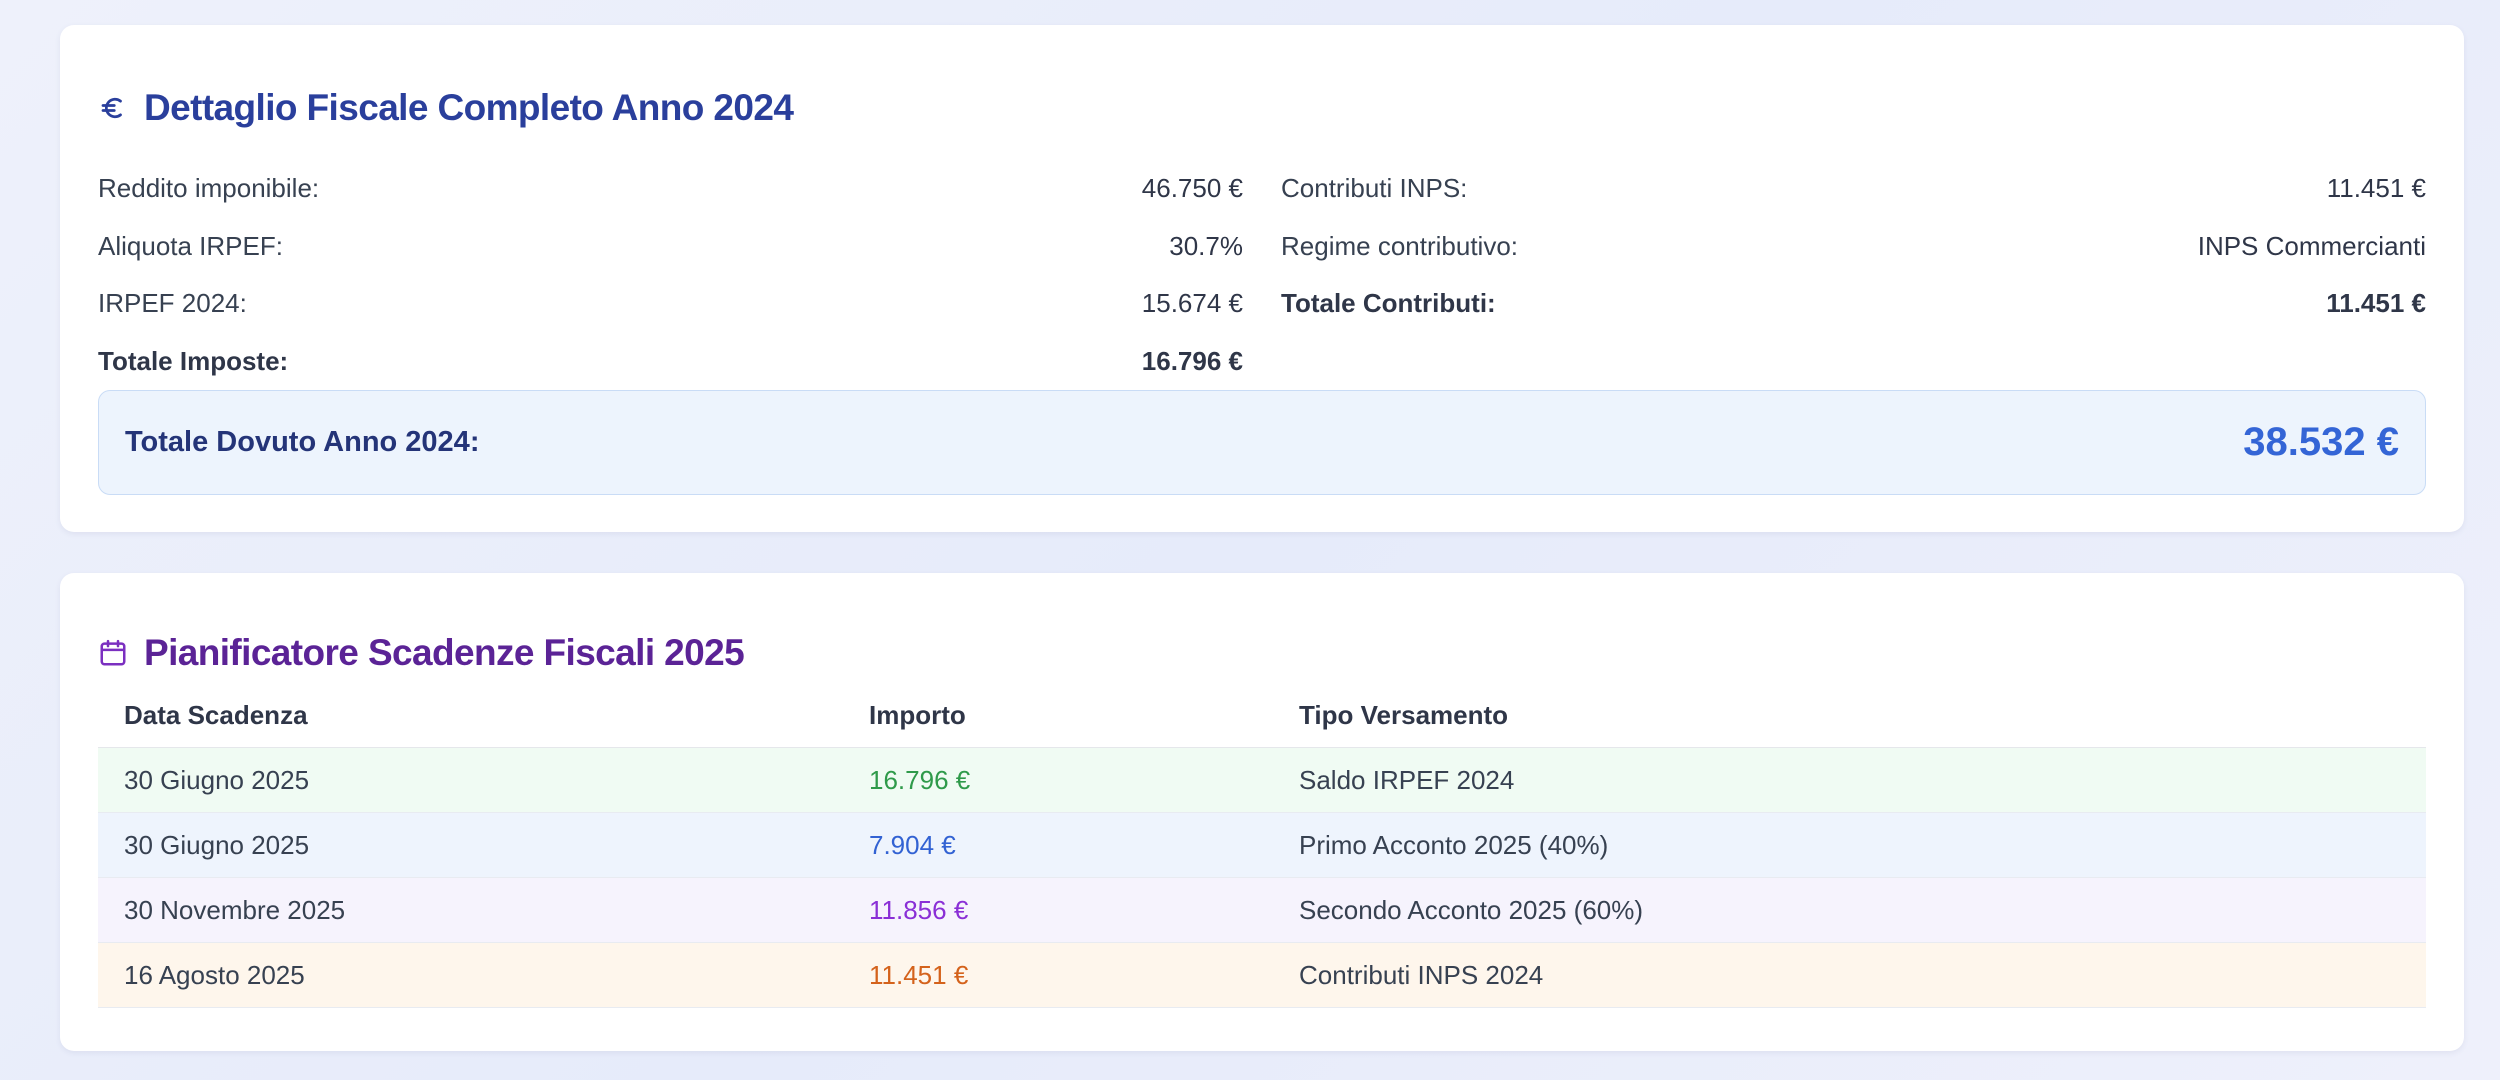 The image size is (2500, 1080). I want to click on detail-label: Totale Contributi:, so click(1388, 303).